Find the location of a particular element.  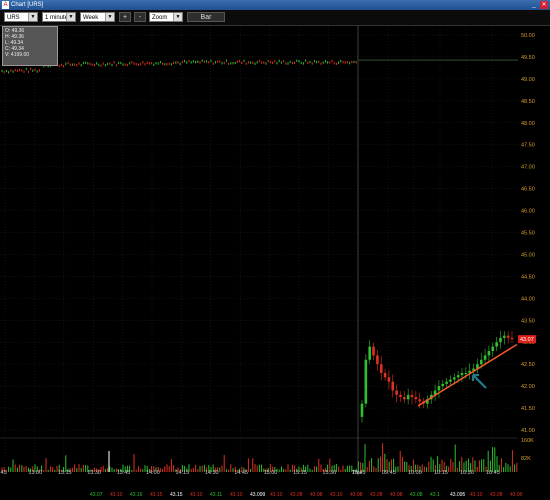

time-tick-label: 14:00 is located at coordinates (153, 473).